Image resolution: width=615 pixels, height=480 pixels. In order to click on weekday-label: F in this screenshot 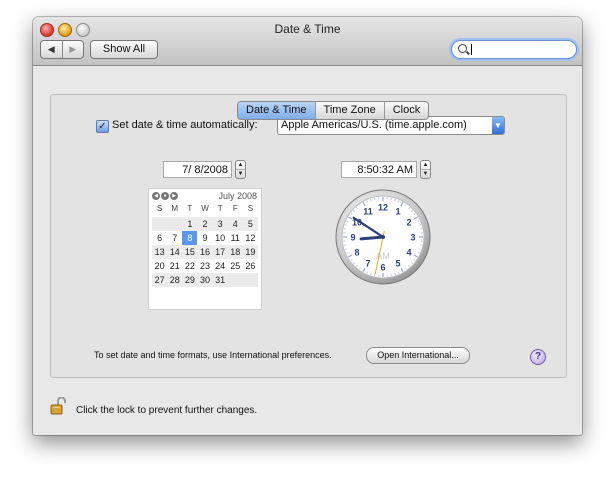, I will do `click(235, 208)`.